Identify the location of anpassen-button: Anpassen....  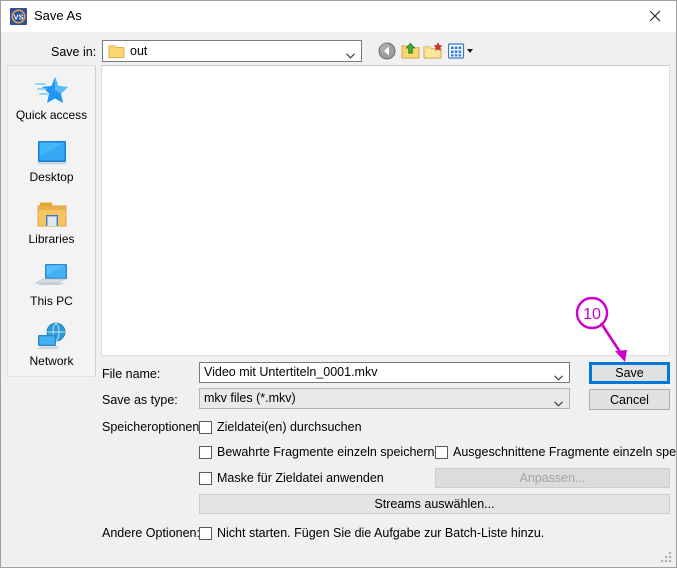
(552, 478).